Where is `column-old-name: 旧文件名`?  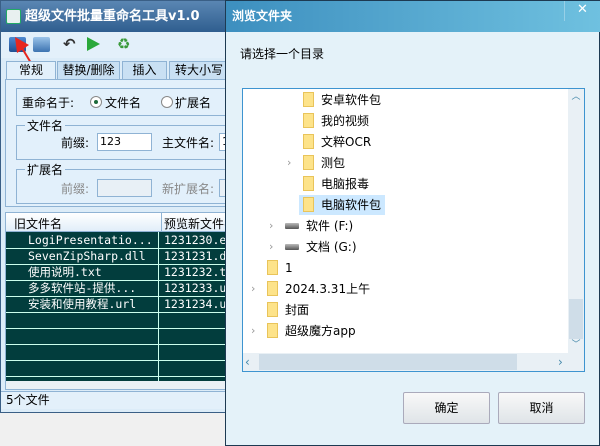 column-old-name: 旧文件名 is located at coordinates (38, 223).